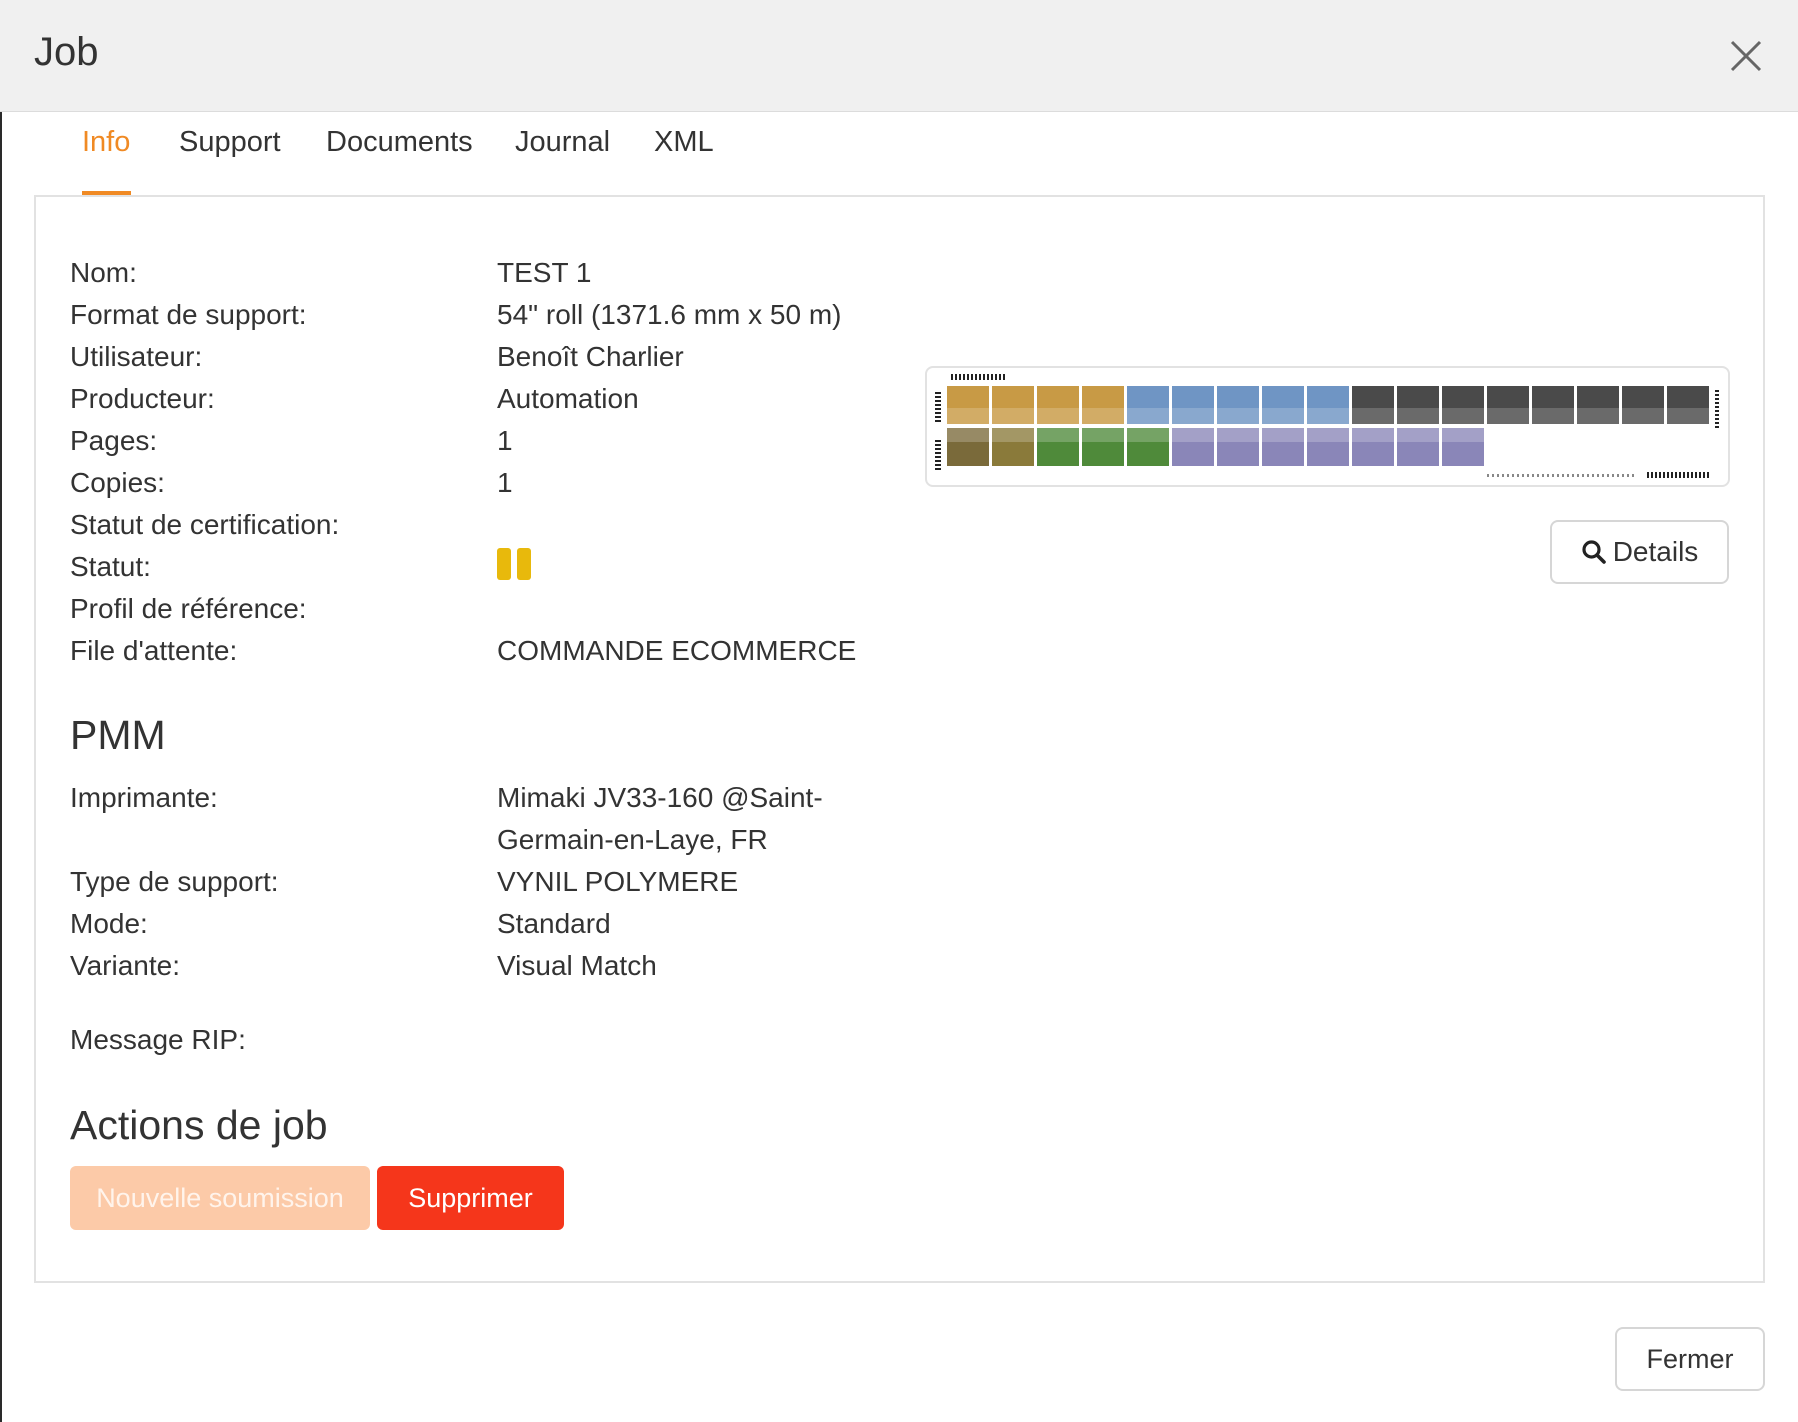  I want to click on tab-support: Support, so click(230, 142).